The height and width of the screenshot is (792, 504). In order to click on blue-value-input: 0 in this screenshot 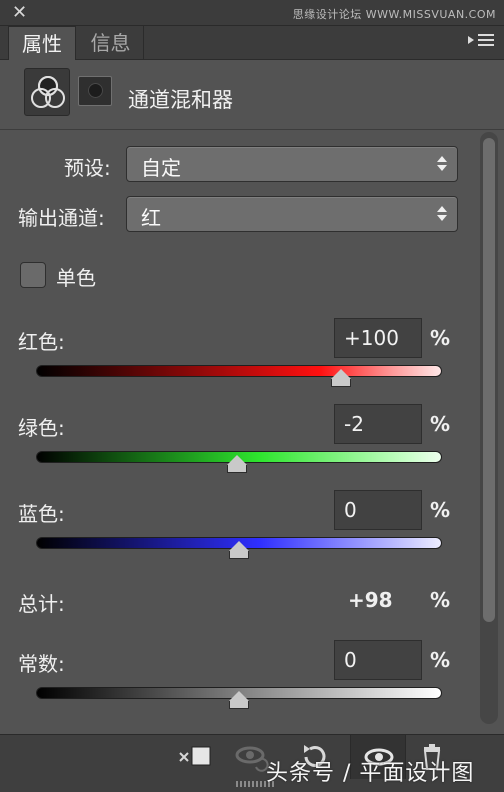, I will do `click(378, 510)`.